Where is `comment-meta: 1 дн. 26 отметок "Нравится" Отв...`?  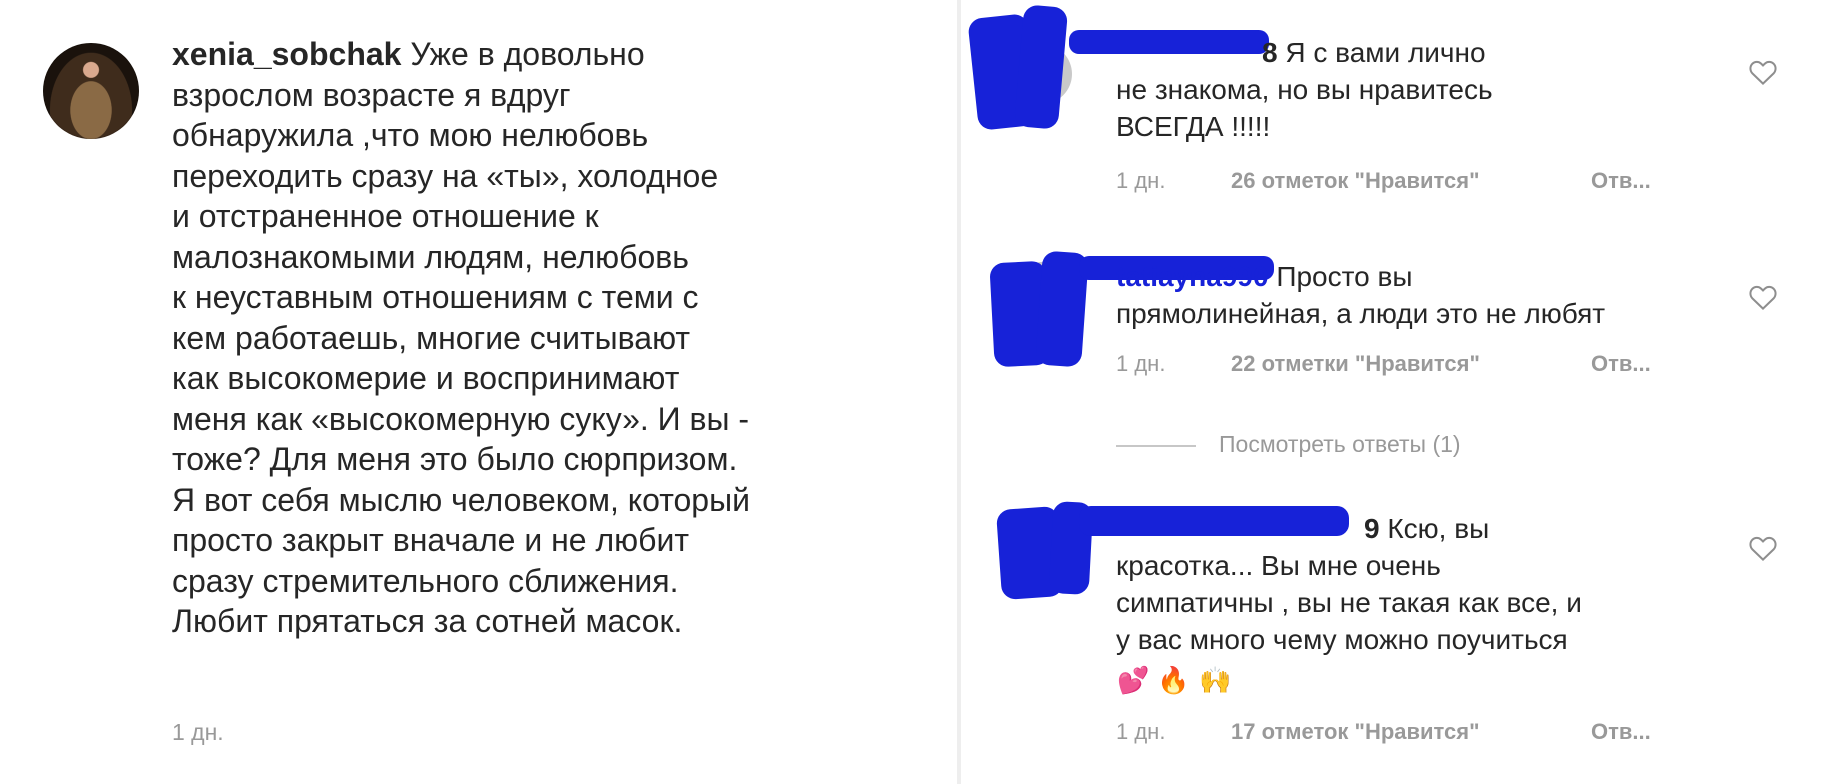
comment-meta: 1 дн. 26 отметок "Нравится" Отв... is located at coordinates (1383, 181).